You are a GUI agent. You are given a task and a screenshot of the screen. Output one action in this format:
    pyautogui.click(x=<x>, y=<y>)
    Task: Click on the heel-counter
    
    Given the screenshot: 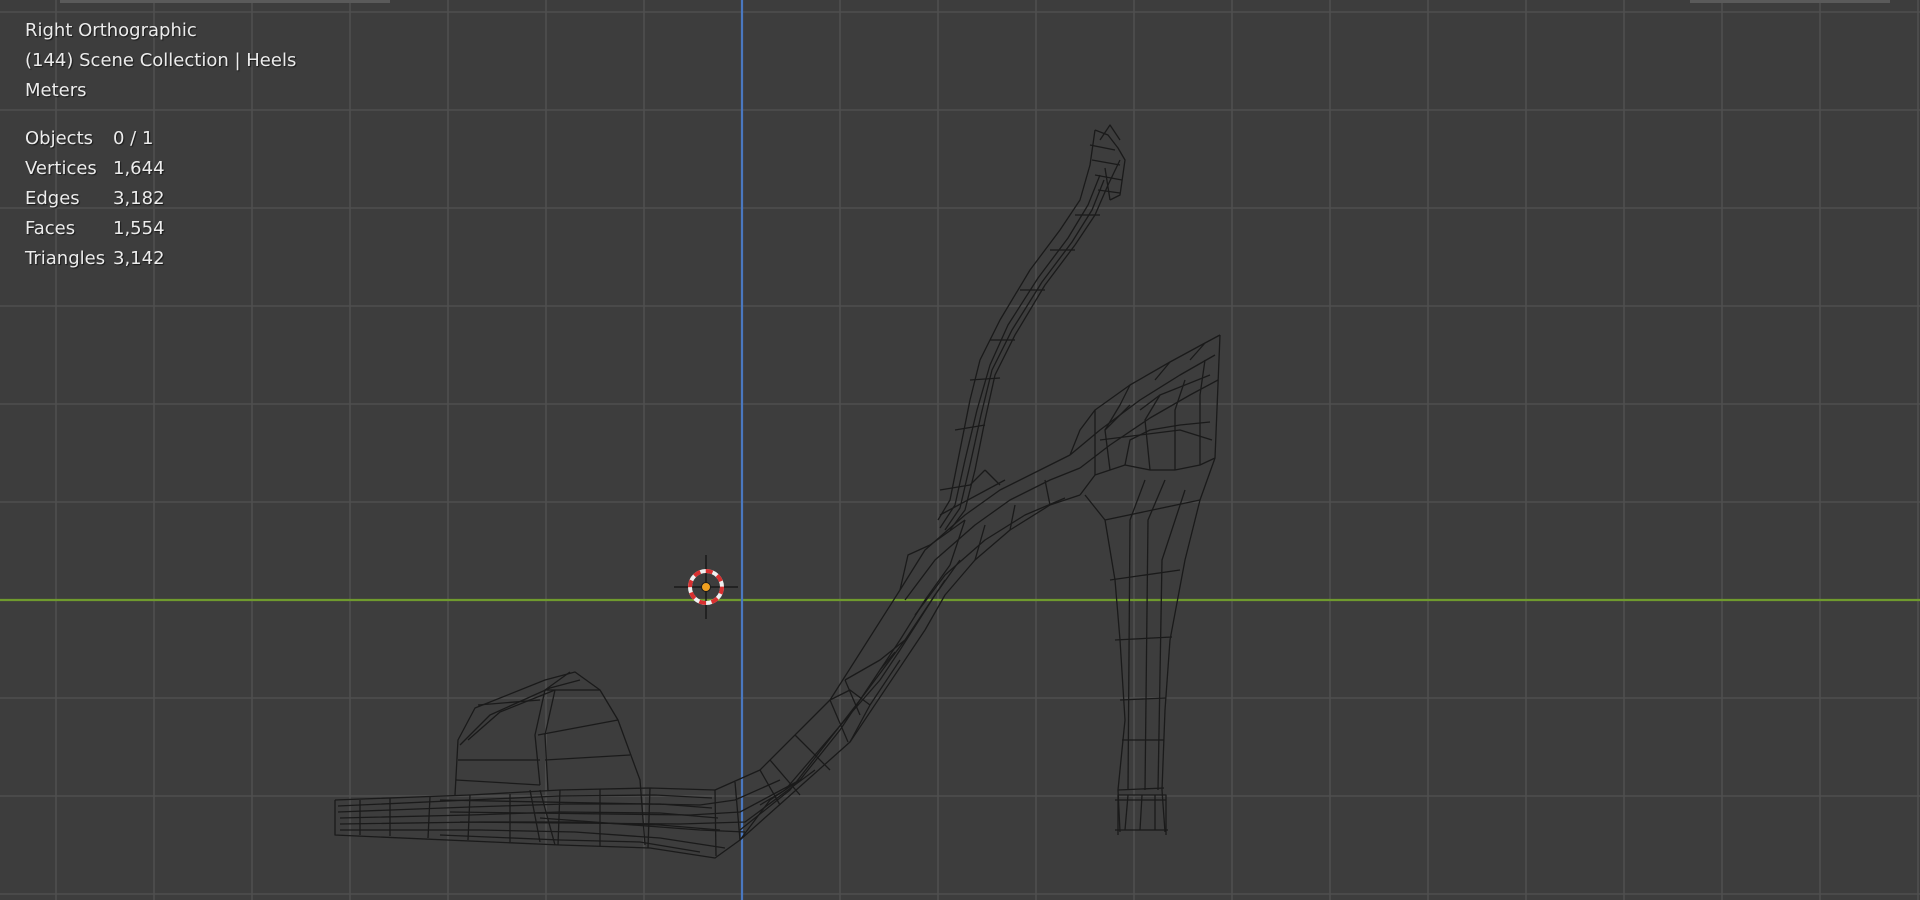 What is the action you would take?
    pyautogui.click(x=1145, y=415)
    